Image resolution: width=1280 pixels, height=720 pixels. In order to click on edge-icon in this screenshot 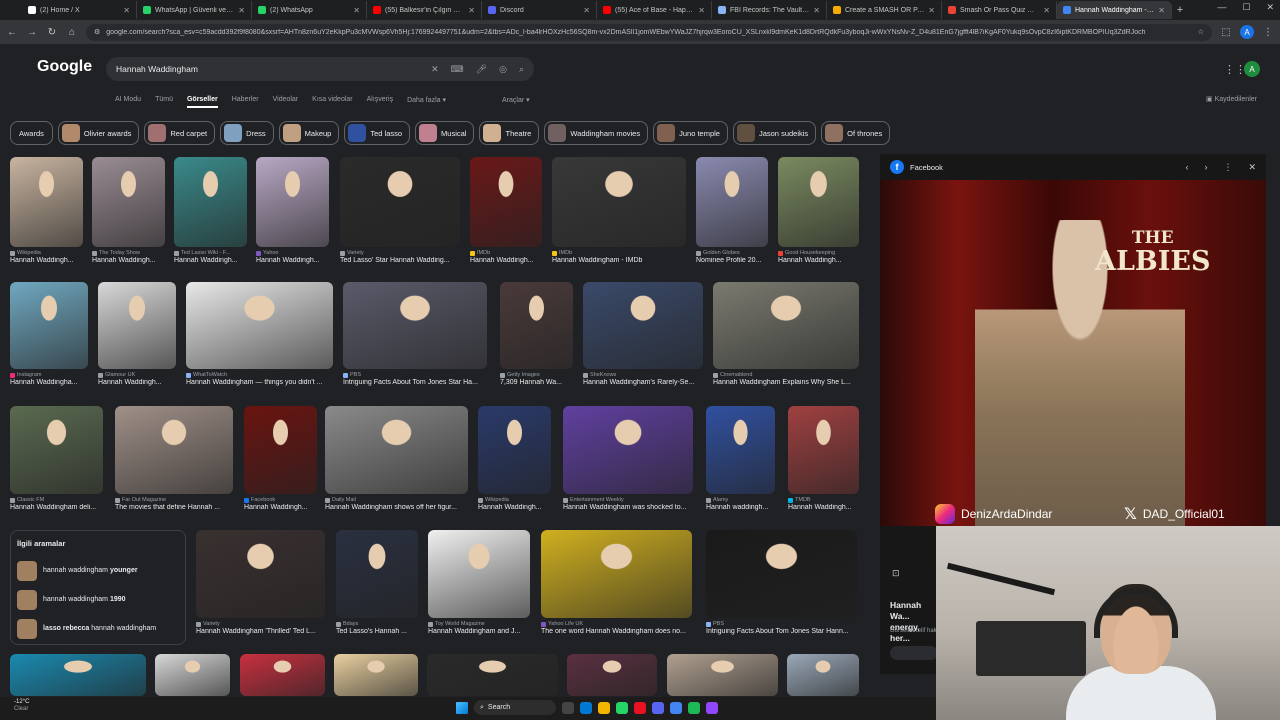, I will do `click(586, 707)`.